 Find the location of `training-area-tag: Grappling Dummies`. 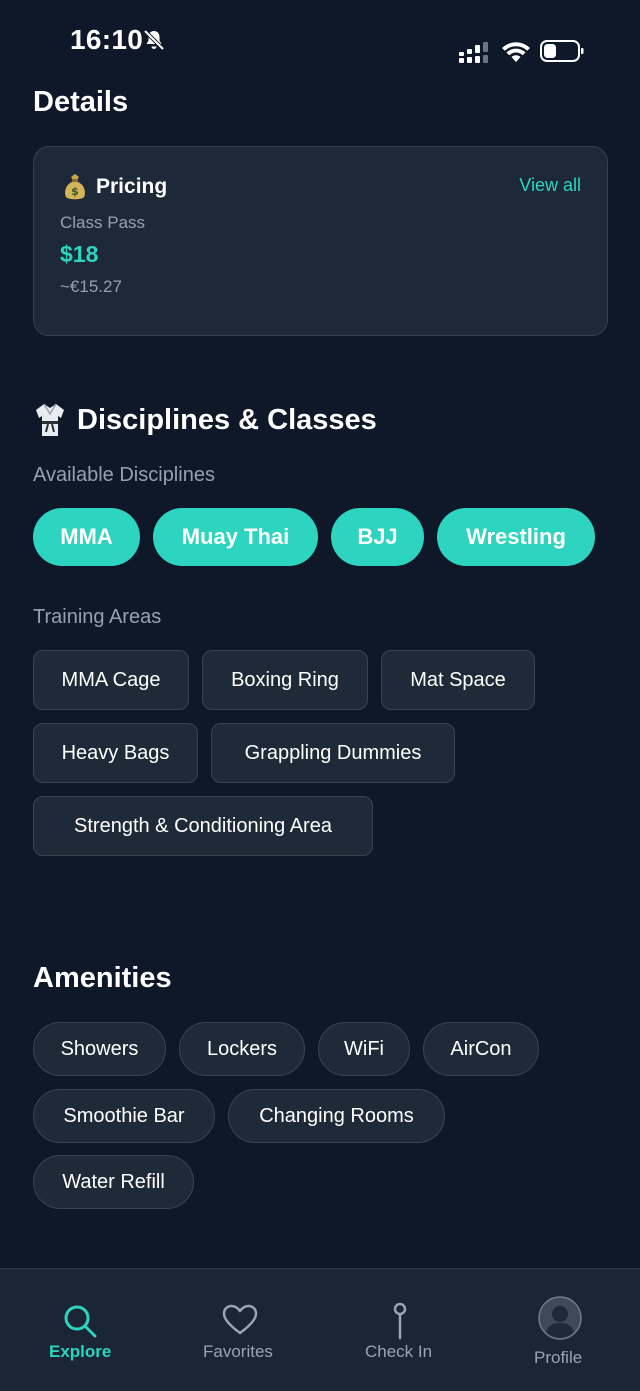

training-area-tag: Grappling Dummies is located at coordinates (333, 753).